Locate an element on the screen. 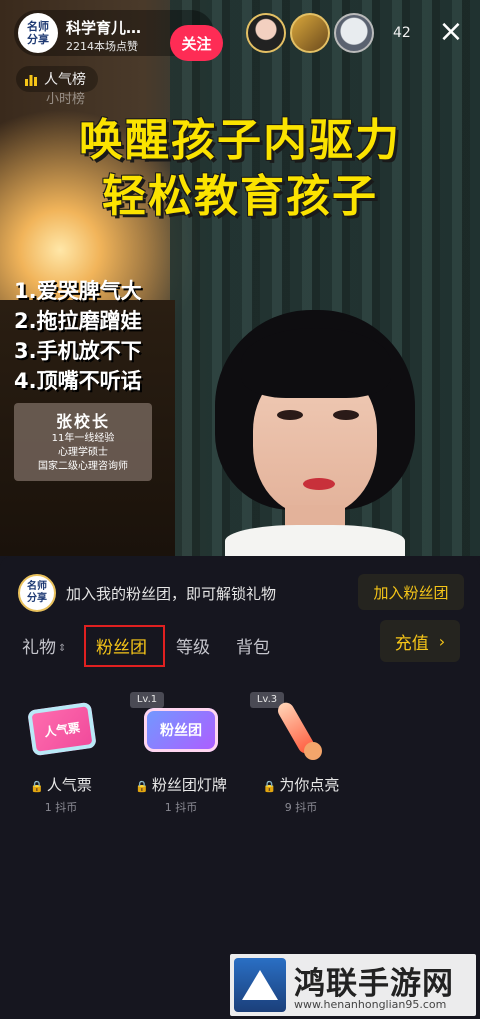 This screenshot has width=480, height=1019. host-avatar-text: 名师 is located at coordinates (38, 26).